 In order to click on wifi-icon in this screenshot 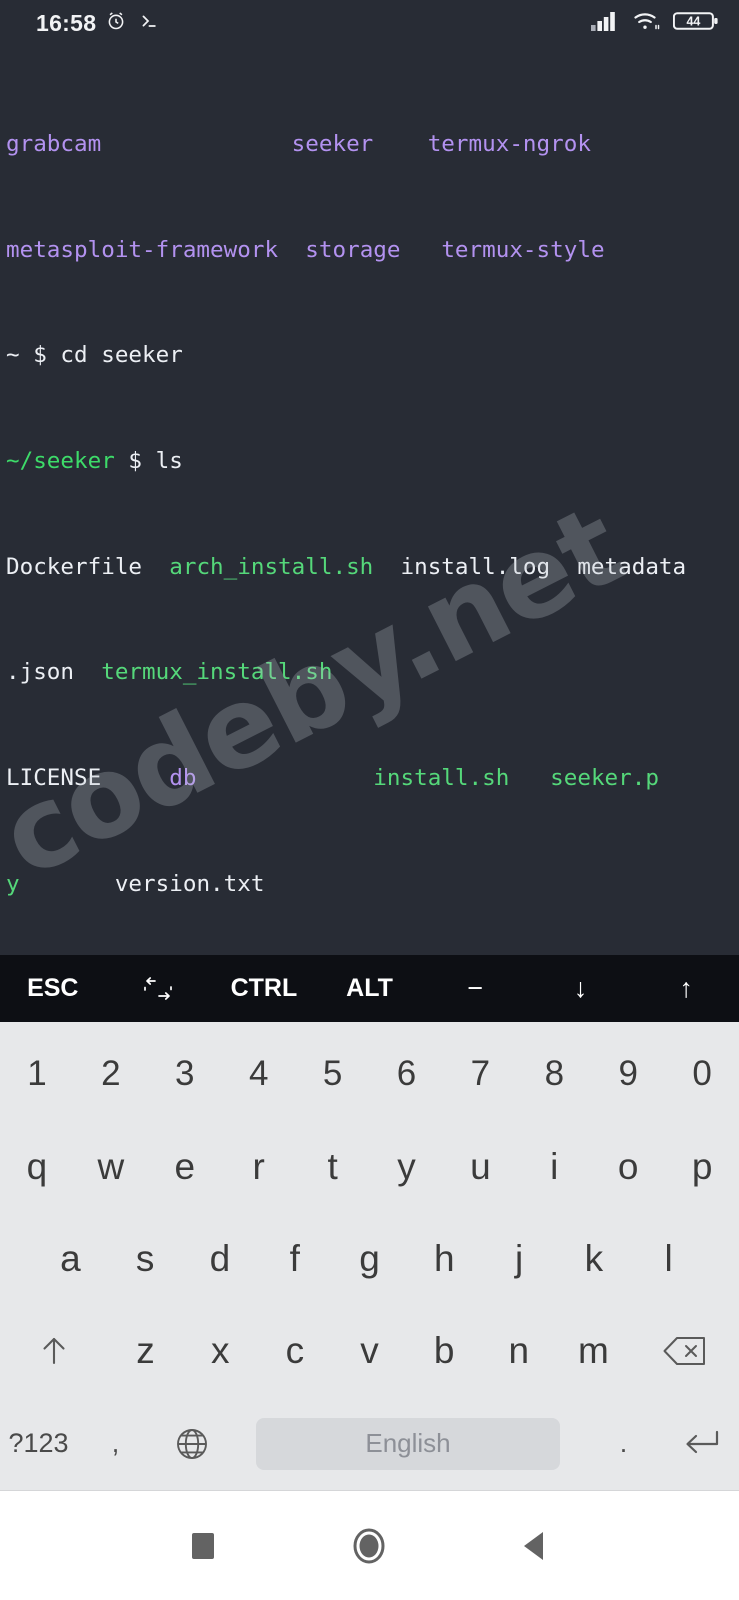, I will do `click(647, 23)`.